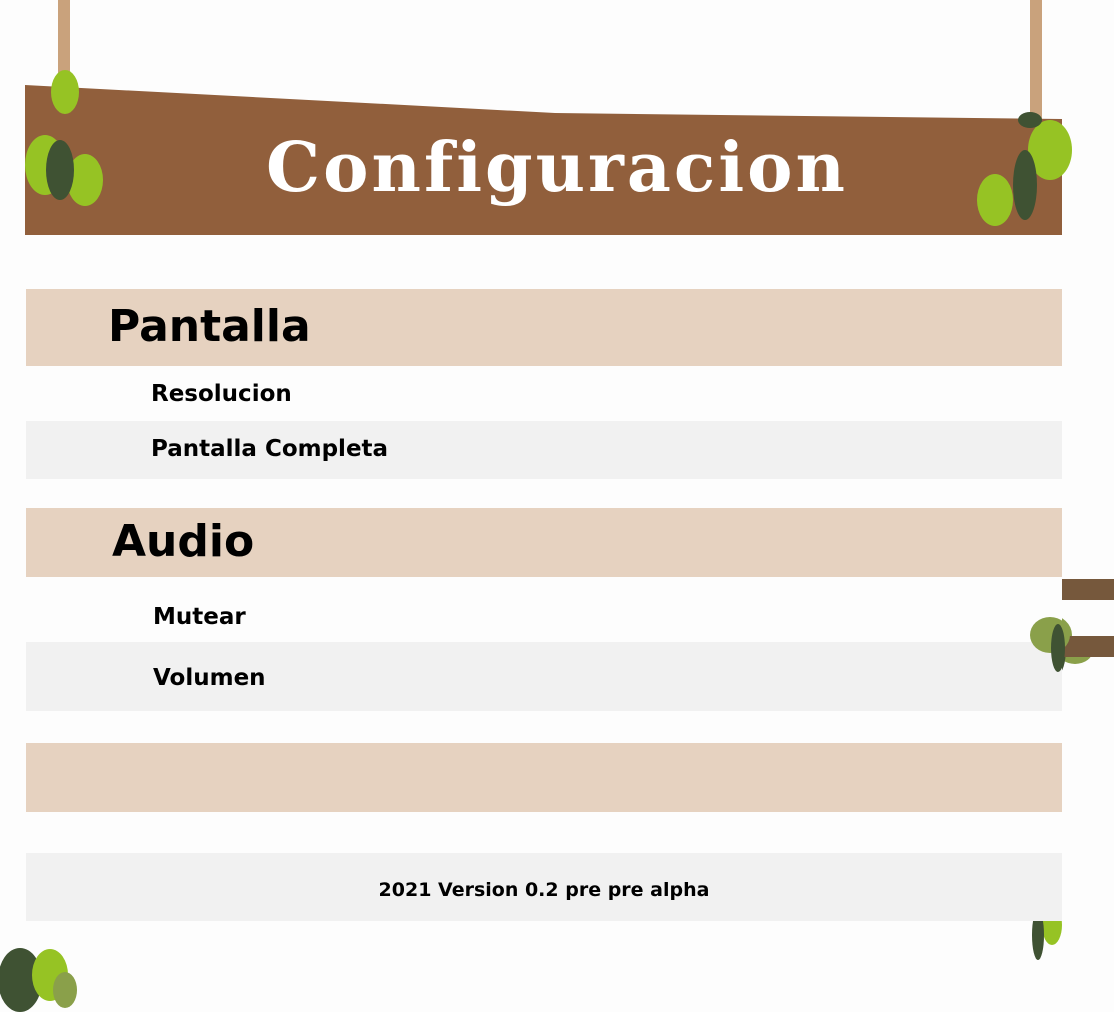  I want to click on version-text: 2021 Version 0.2 pre pre alpha, so click(544, 890).